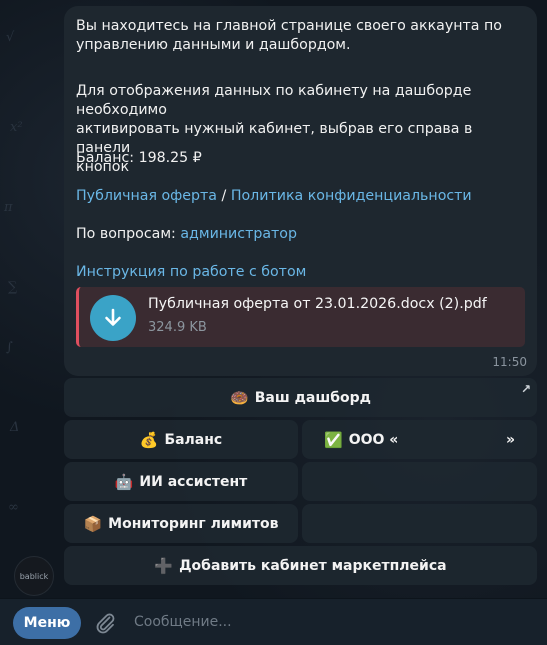 The image size is (547, 645). What do you see at coordinates (105, 158) in the screenshot?
I see `balance-label: Баланс:` at bounding box center [105, 158].